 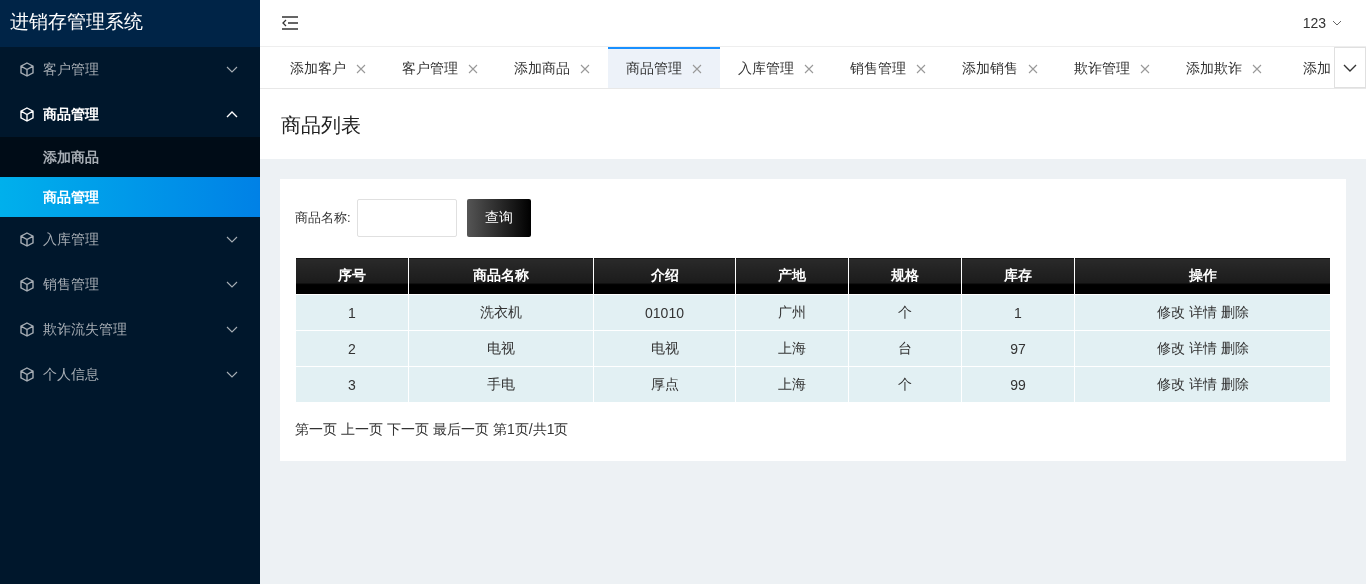 I want to click on pagination-link: 最后一页, so click(x=461, y=430).